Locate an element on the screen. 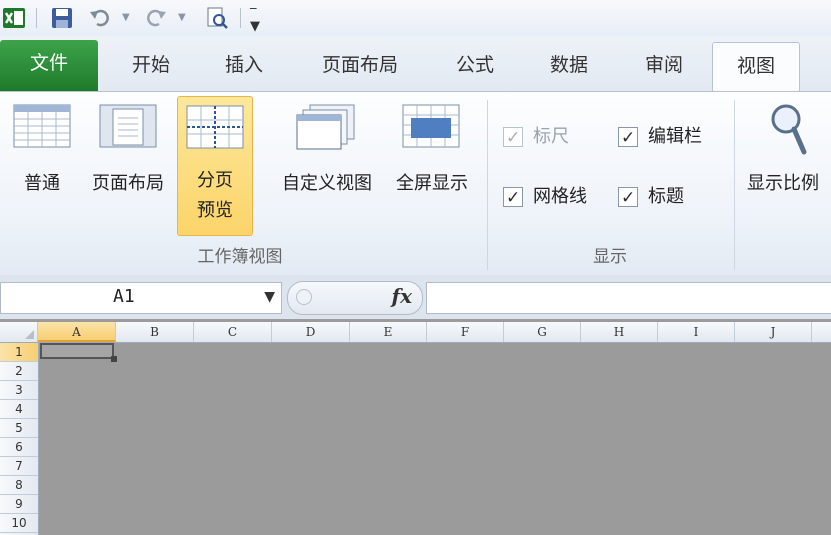  quick-access-toolbar: ▼ ▼ ‾ ▼ is located at coordinates (415, 18).